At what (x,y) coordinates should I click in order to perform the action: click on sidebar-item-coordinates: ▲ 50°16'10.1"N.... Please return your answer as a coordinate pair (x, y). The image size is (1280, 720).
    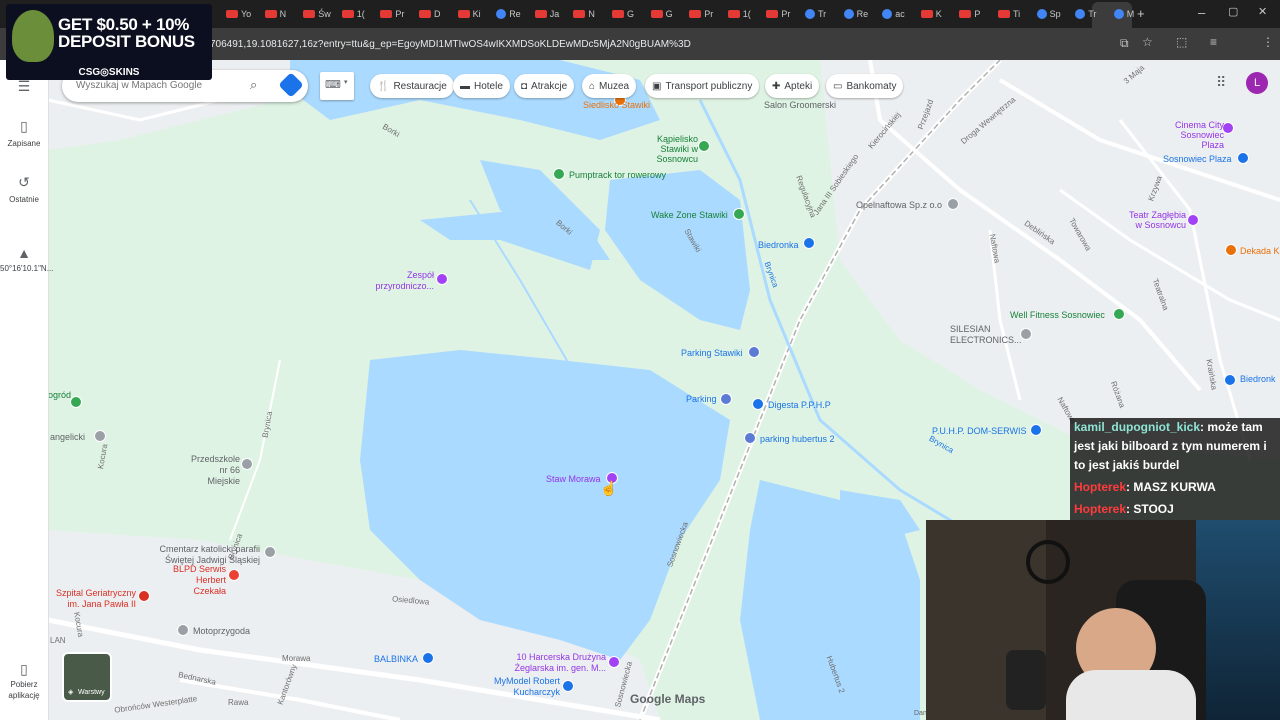
    Looking at the image, I should click on (26, 260).